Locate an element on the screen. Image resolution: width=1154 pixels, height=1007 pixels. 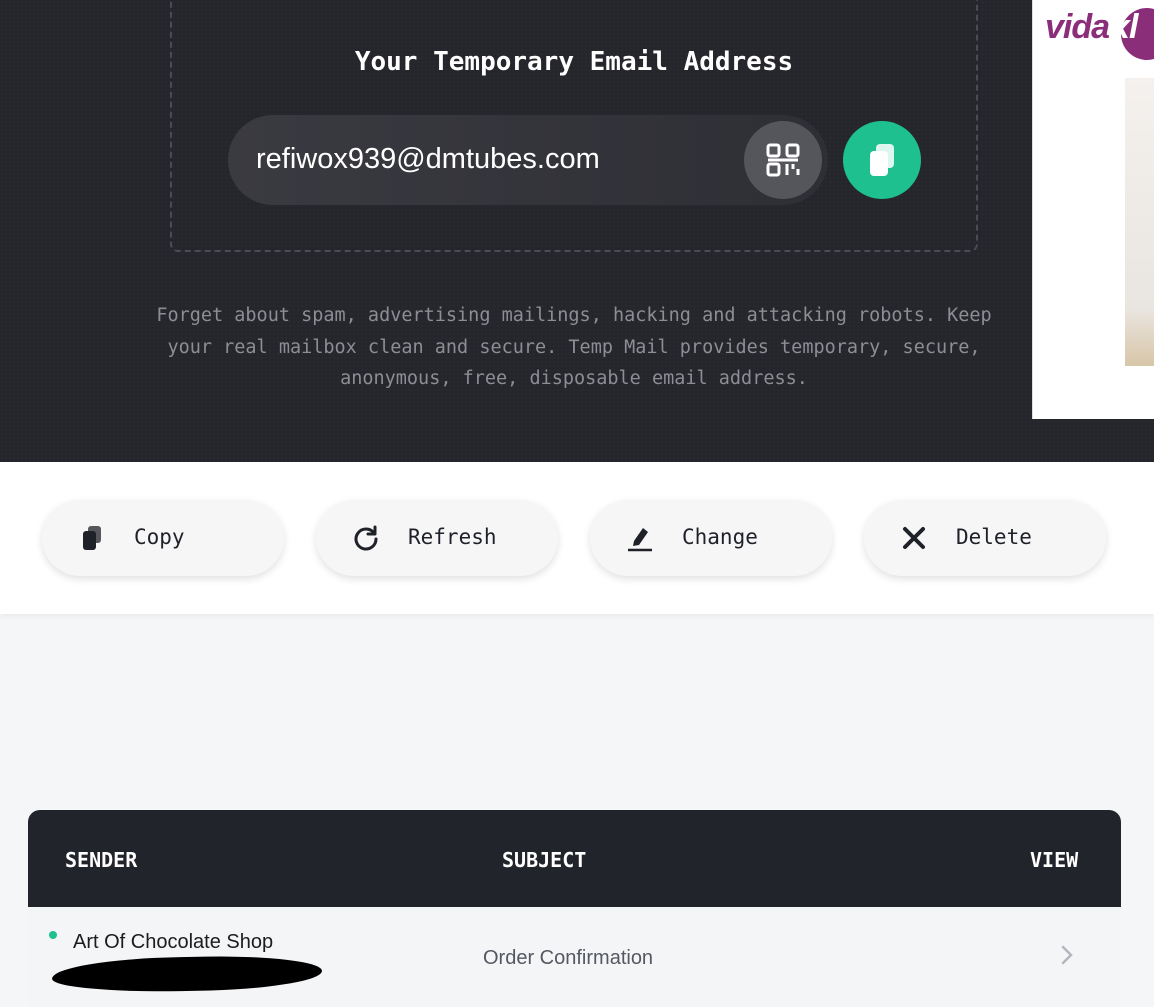
refresh-button-label: Refresh is located at coordinates (452, 537).